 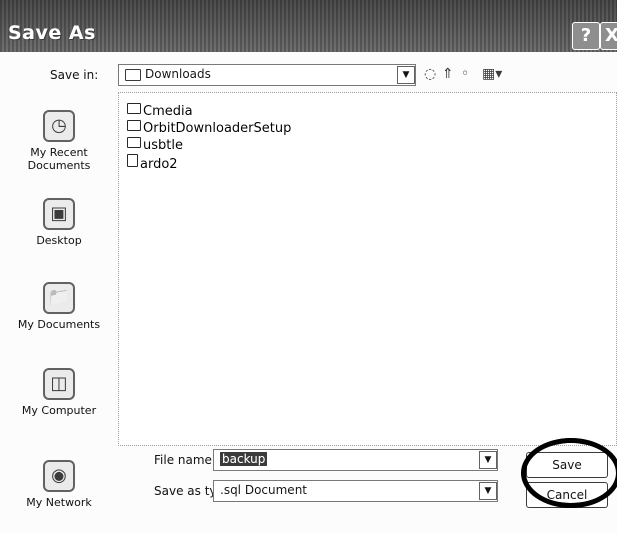 What do you see at coordinates (567, 495) in the screenshot?
I see `cancel-button: Cancel` at bounding box center [567, 495].